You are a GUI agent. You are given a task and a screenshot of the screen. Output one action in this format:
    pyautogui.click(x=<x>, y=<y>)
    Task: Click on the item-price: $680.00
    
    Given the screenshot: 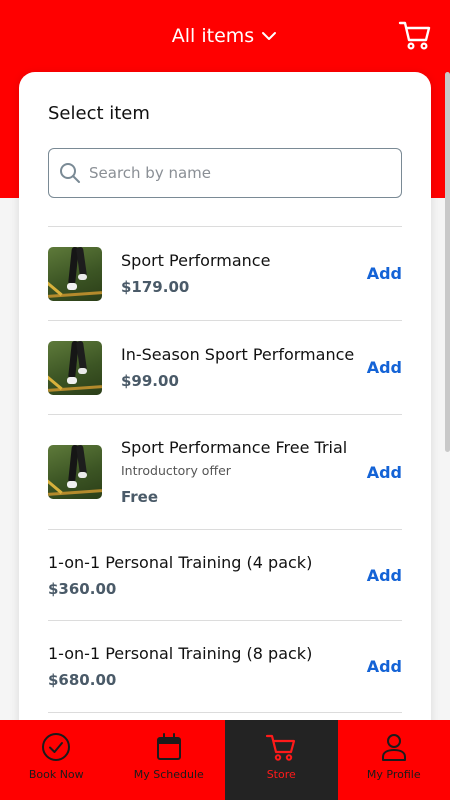 What is the action you would take?
    pyautogui.click(x=82, y=680)
    